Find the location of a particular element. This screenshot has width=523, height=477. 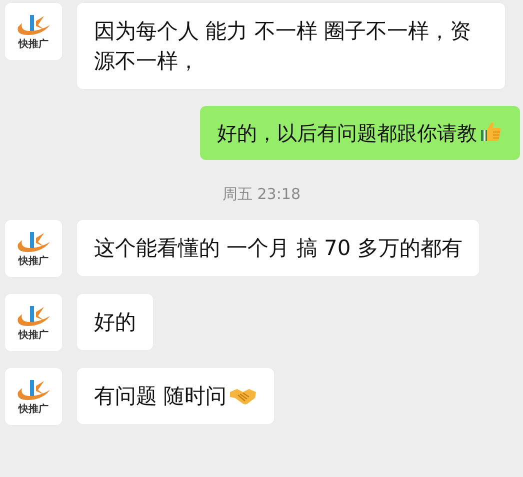

message-bubble: 这个能看懂的 一个月 搞 70 多万的都有 is located at coordinates (278, 248).